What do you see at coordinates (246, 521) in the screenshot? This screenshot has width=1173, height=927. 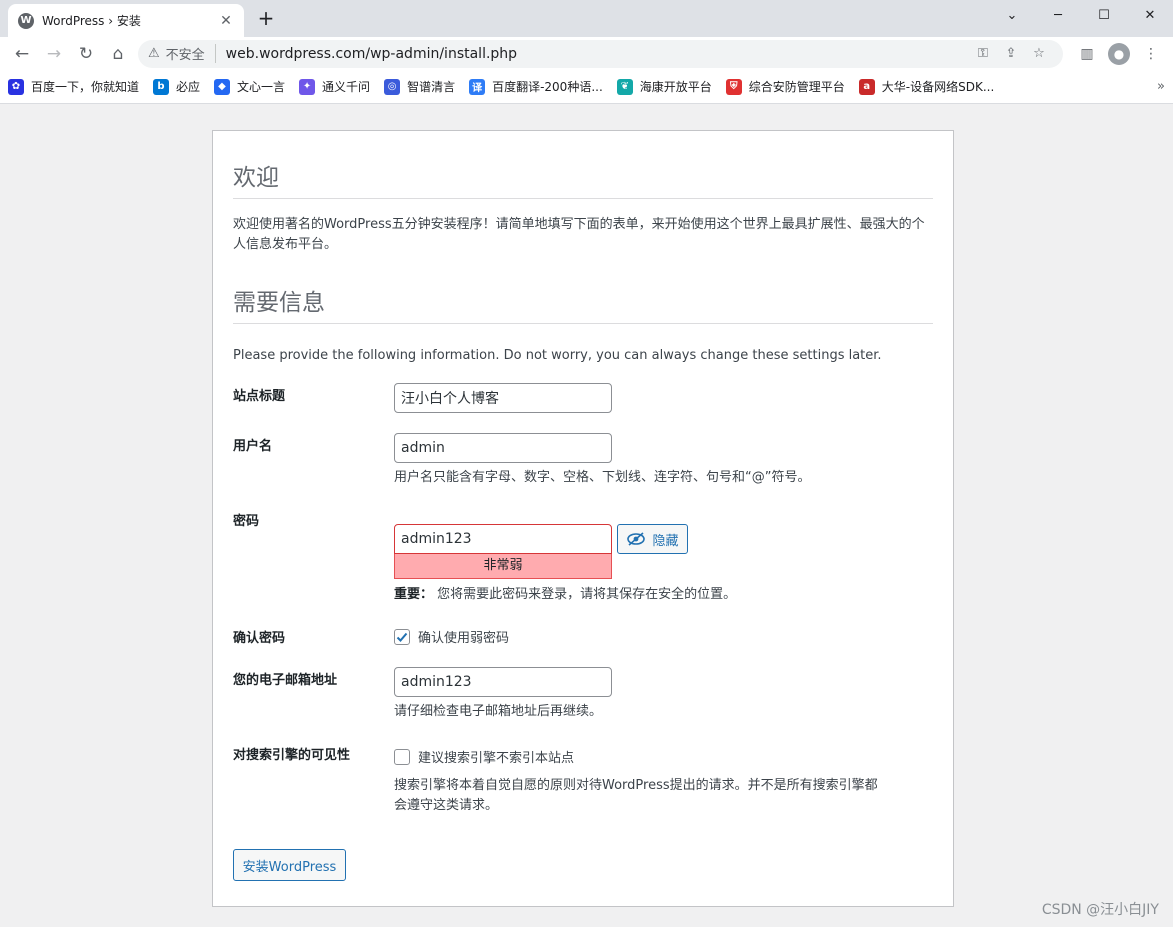 I see `password-label: 密码` at bounding box center [246, 521].